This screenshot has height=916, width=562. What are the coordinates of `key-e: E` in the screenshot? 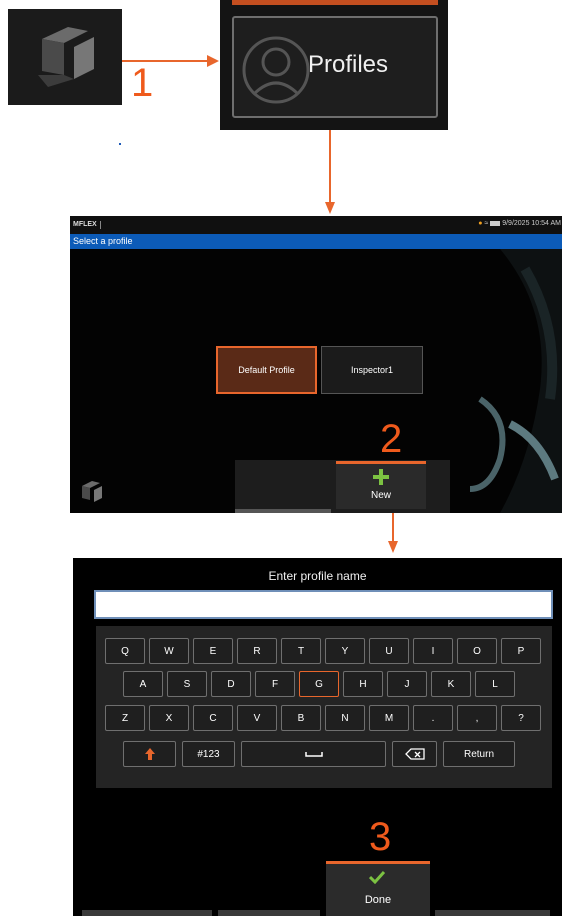 It's located at (213, 651).